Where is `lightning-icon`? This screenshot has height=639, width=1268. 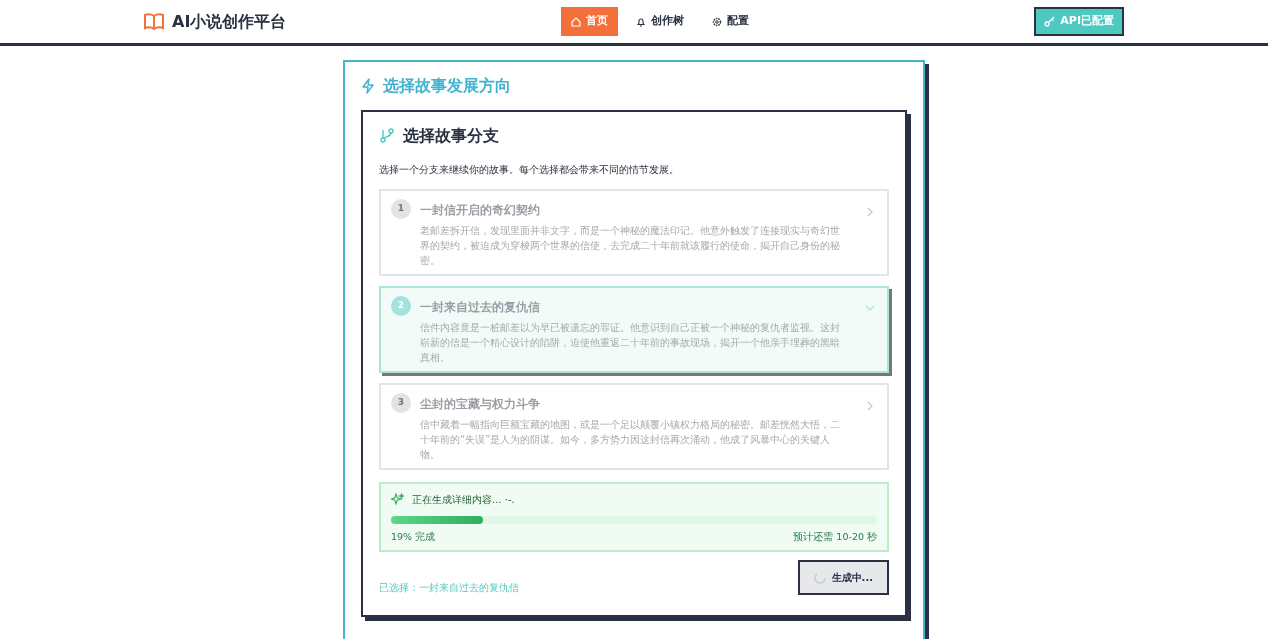 lightning-icon is located at coordinates (368, 86).